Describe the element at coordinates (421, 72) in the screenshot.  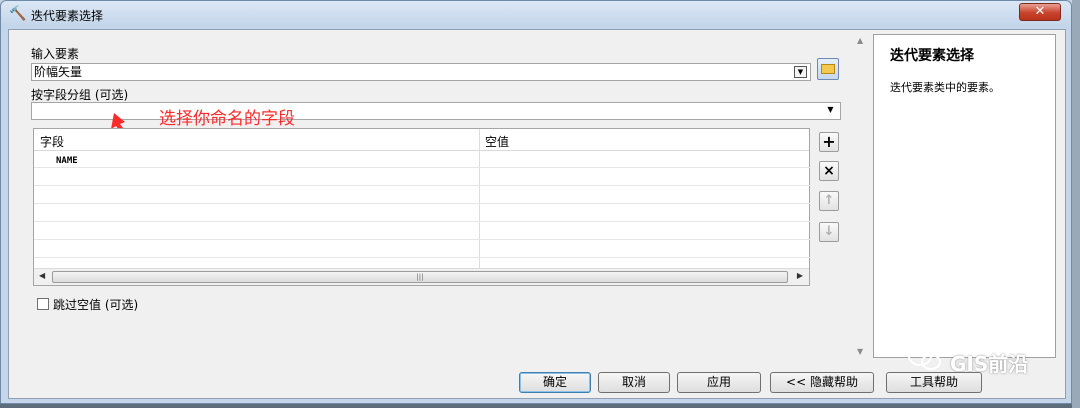
I see `input-features-combo: 阶幅矢量 ▼` at that location.